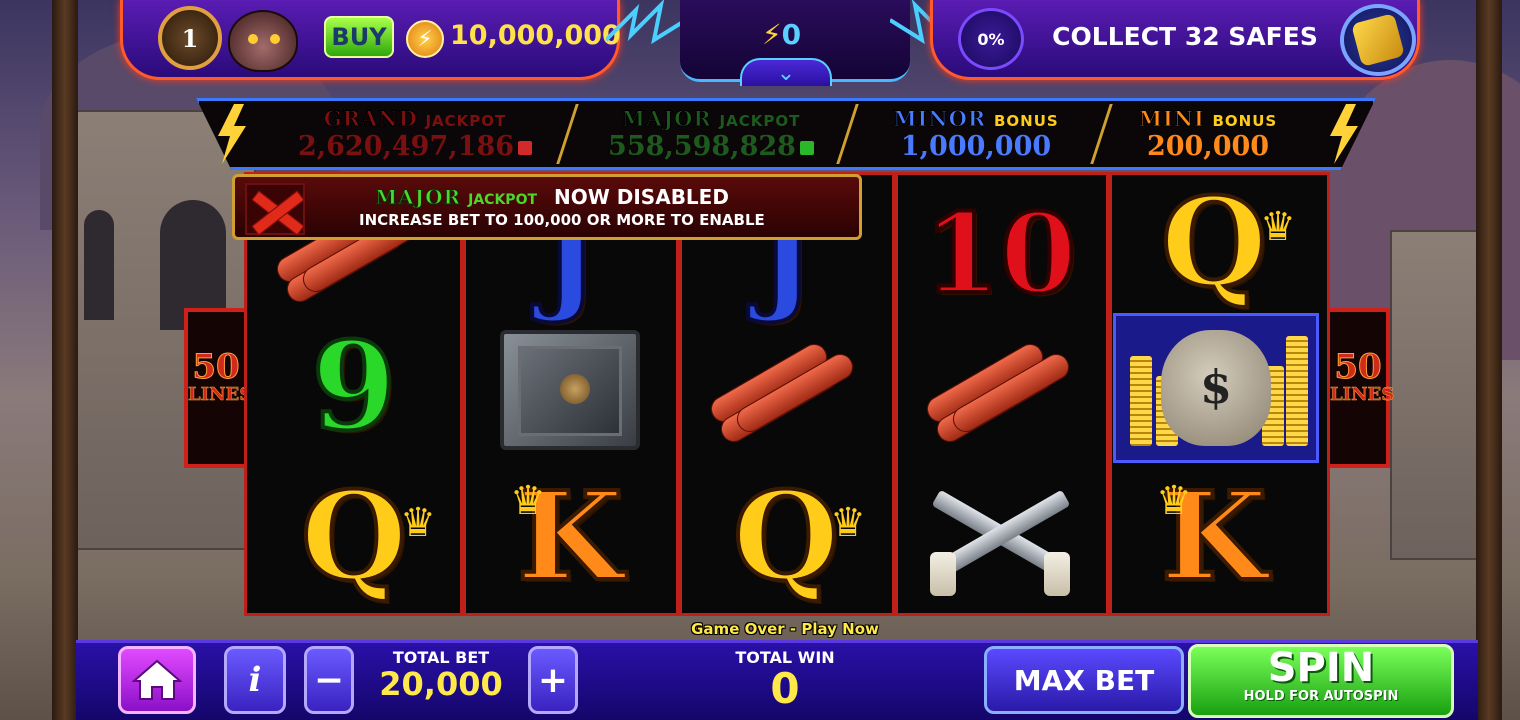  Describe the element at coordinates (275, 209) in the screenshot. I see `close-x-icon` at that location.